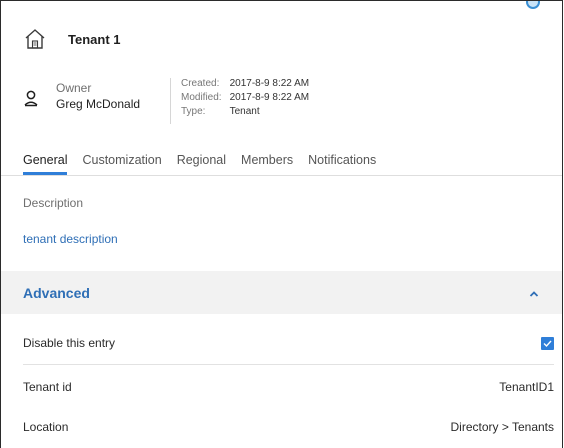 Image resolution: width=564 pixels, height=448 pixels. I want to click on owner-block: Owner Greg McDonald, so click(81, 96).